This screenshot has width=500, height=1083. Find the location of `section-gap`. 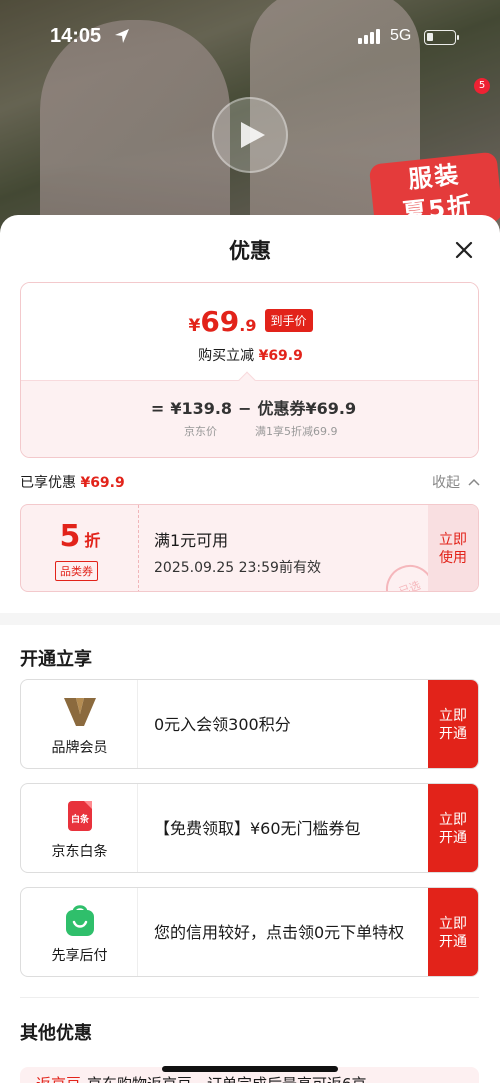

section-gap is located at coordinates (250, 619).